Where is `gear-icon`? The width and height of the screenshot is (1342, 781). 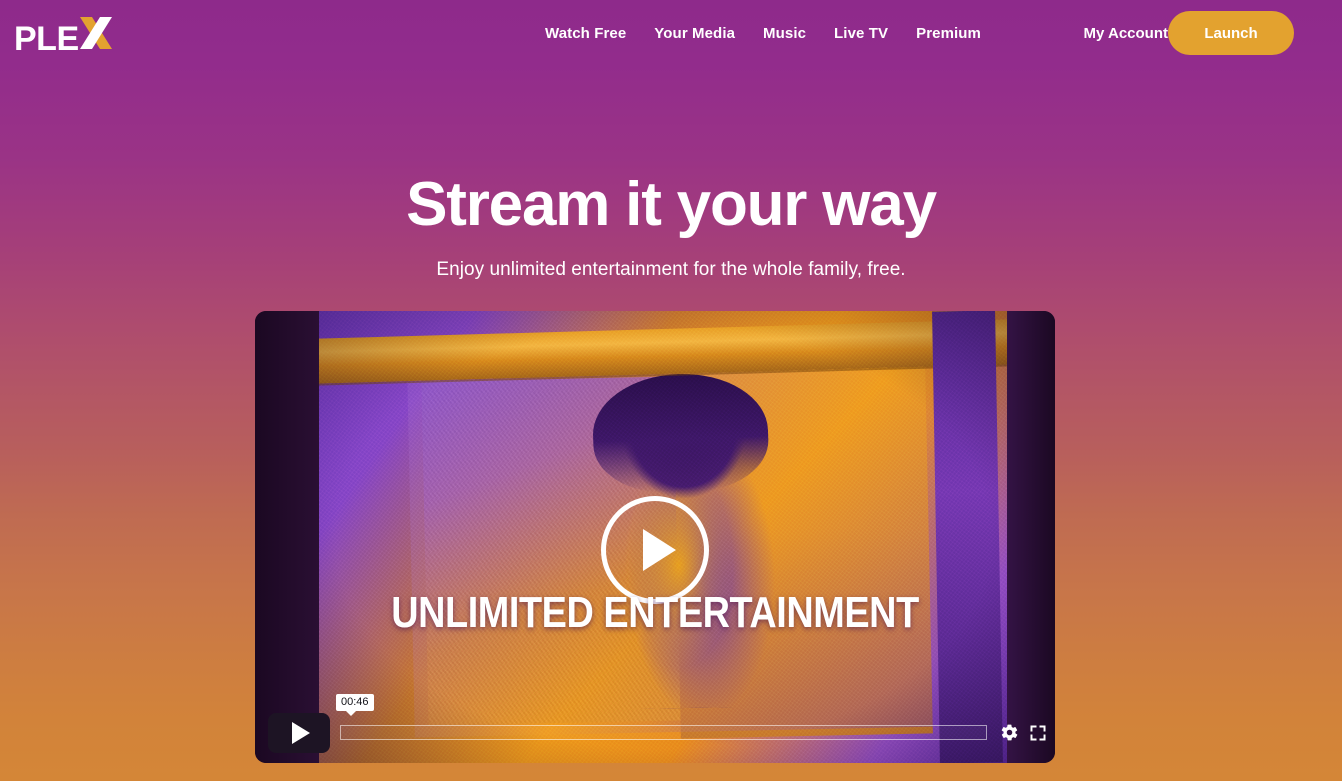
gear-icon is located at coordinates (1009, 732).